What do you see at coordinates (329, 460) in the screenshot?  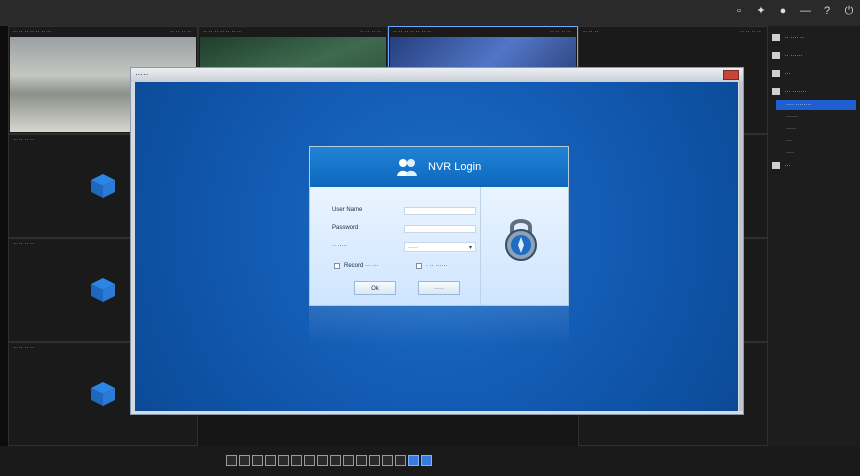 I see `layout-tools` at bounding box center [329, 460].